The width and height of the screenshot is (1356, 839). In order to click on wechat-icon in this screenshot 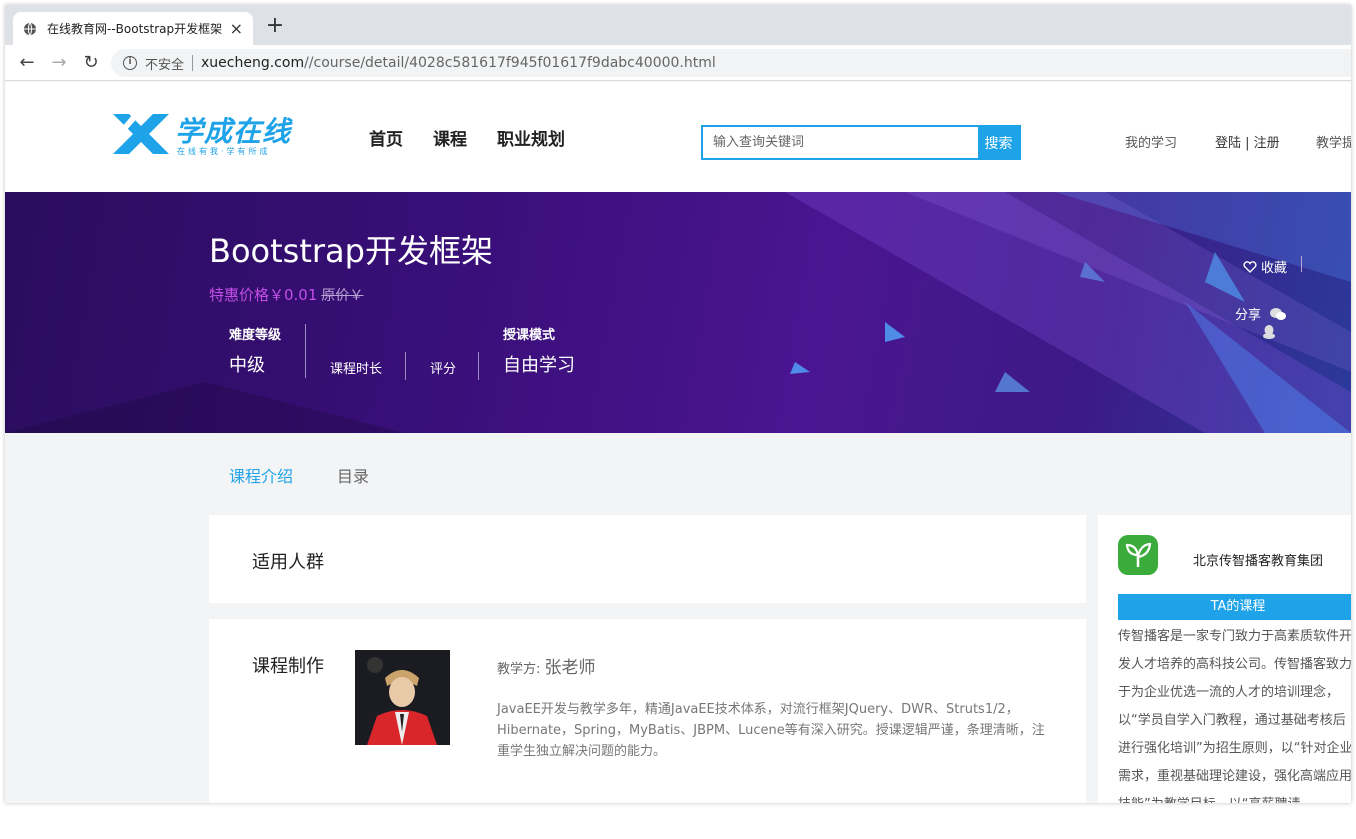, I will do `click(1278, 314)`.